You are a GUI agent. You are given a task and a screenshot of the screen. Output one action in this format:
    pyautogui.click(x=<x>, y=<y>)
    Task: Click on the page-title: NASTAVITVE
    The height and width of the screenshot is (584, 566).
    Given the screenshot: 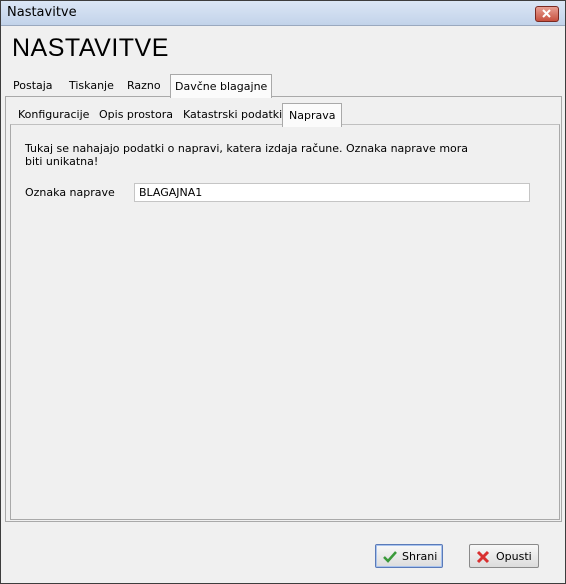 What is the action you would take?
    pyautogui.click(x=90, y=48)
    